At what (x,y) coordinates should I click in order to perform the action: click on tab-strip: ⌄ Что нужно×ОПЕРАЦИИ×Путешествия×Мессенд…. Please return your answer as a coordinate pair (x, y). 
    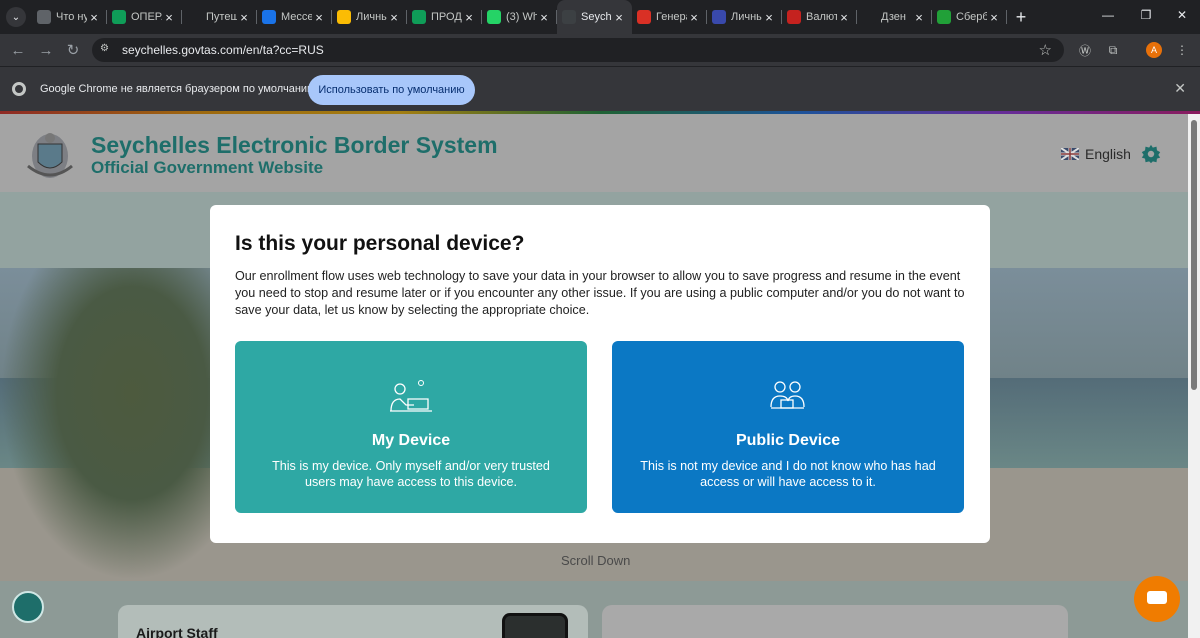
    Looking at the image, I should click on (600, 17).